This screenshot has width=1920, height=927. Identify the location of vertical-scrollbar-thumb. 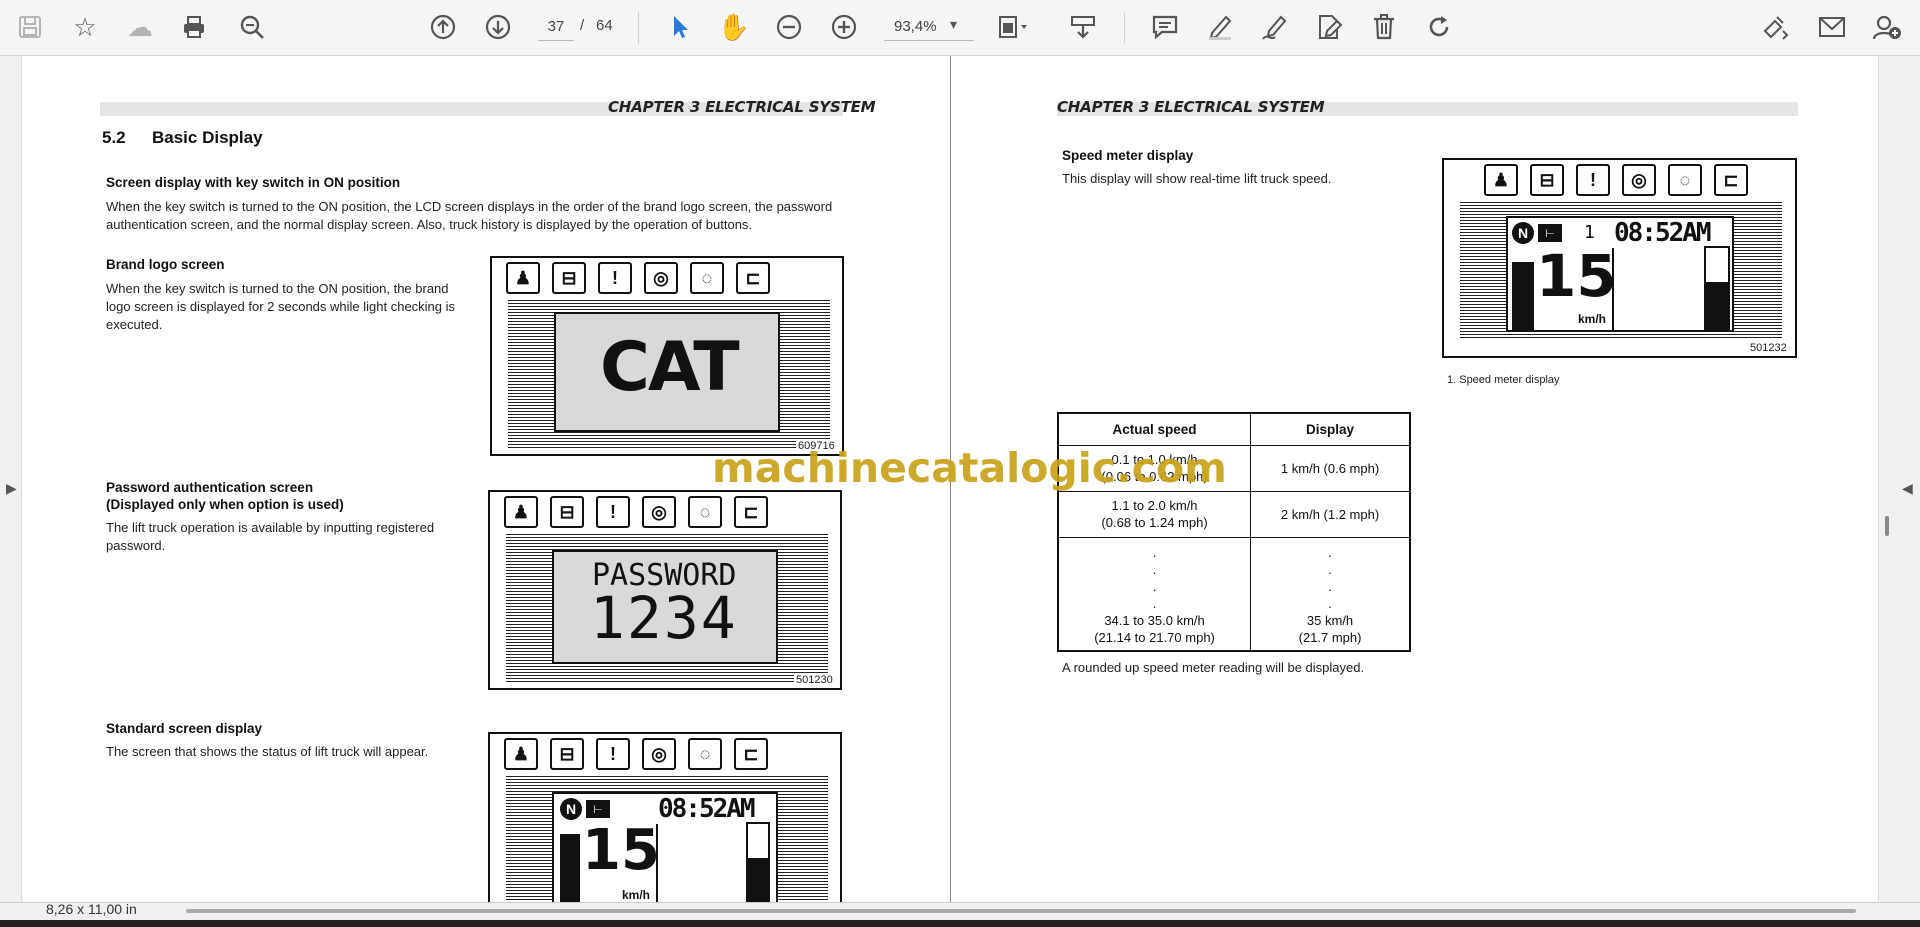
(1887, 526).